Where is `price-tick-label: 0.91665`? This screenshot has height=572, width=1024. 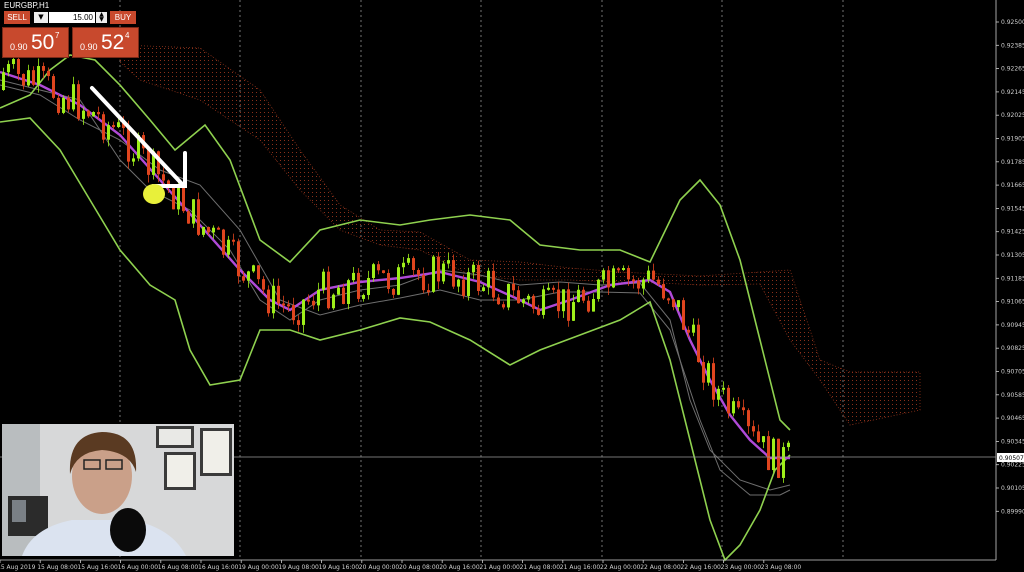
price-tick-label: 0.91665 is located at coordinates (1012, 185).